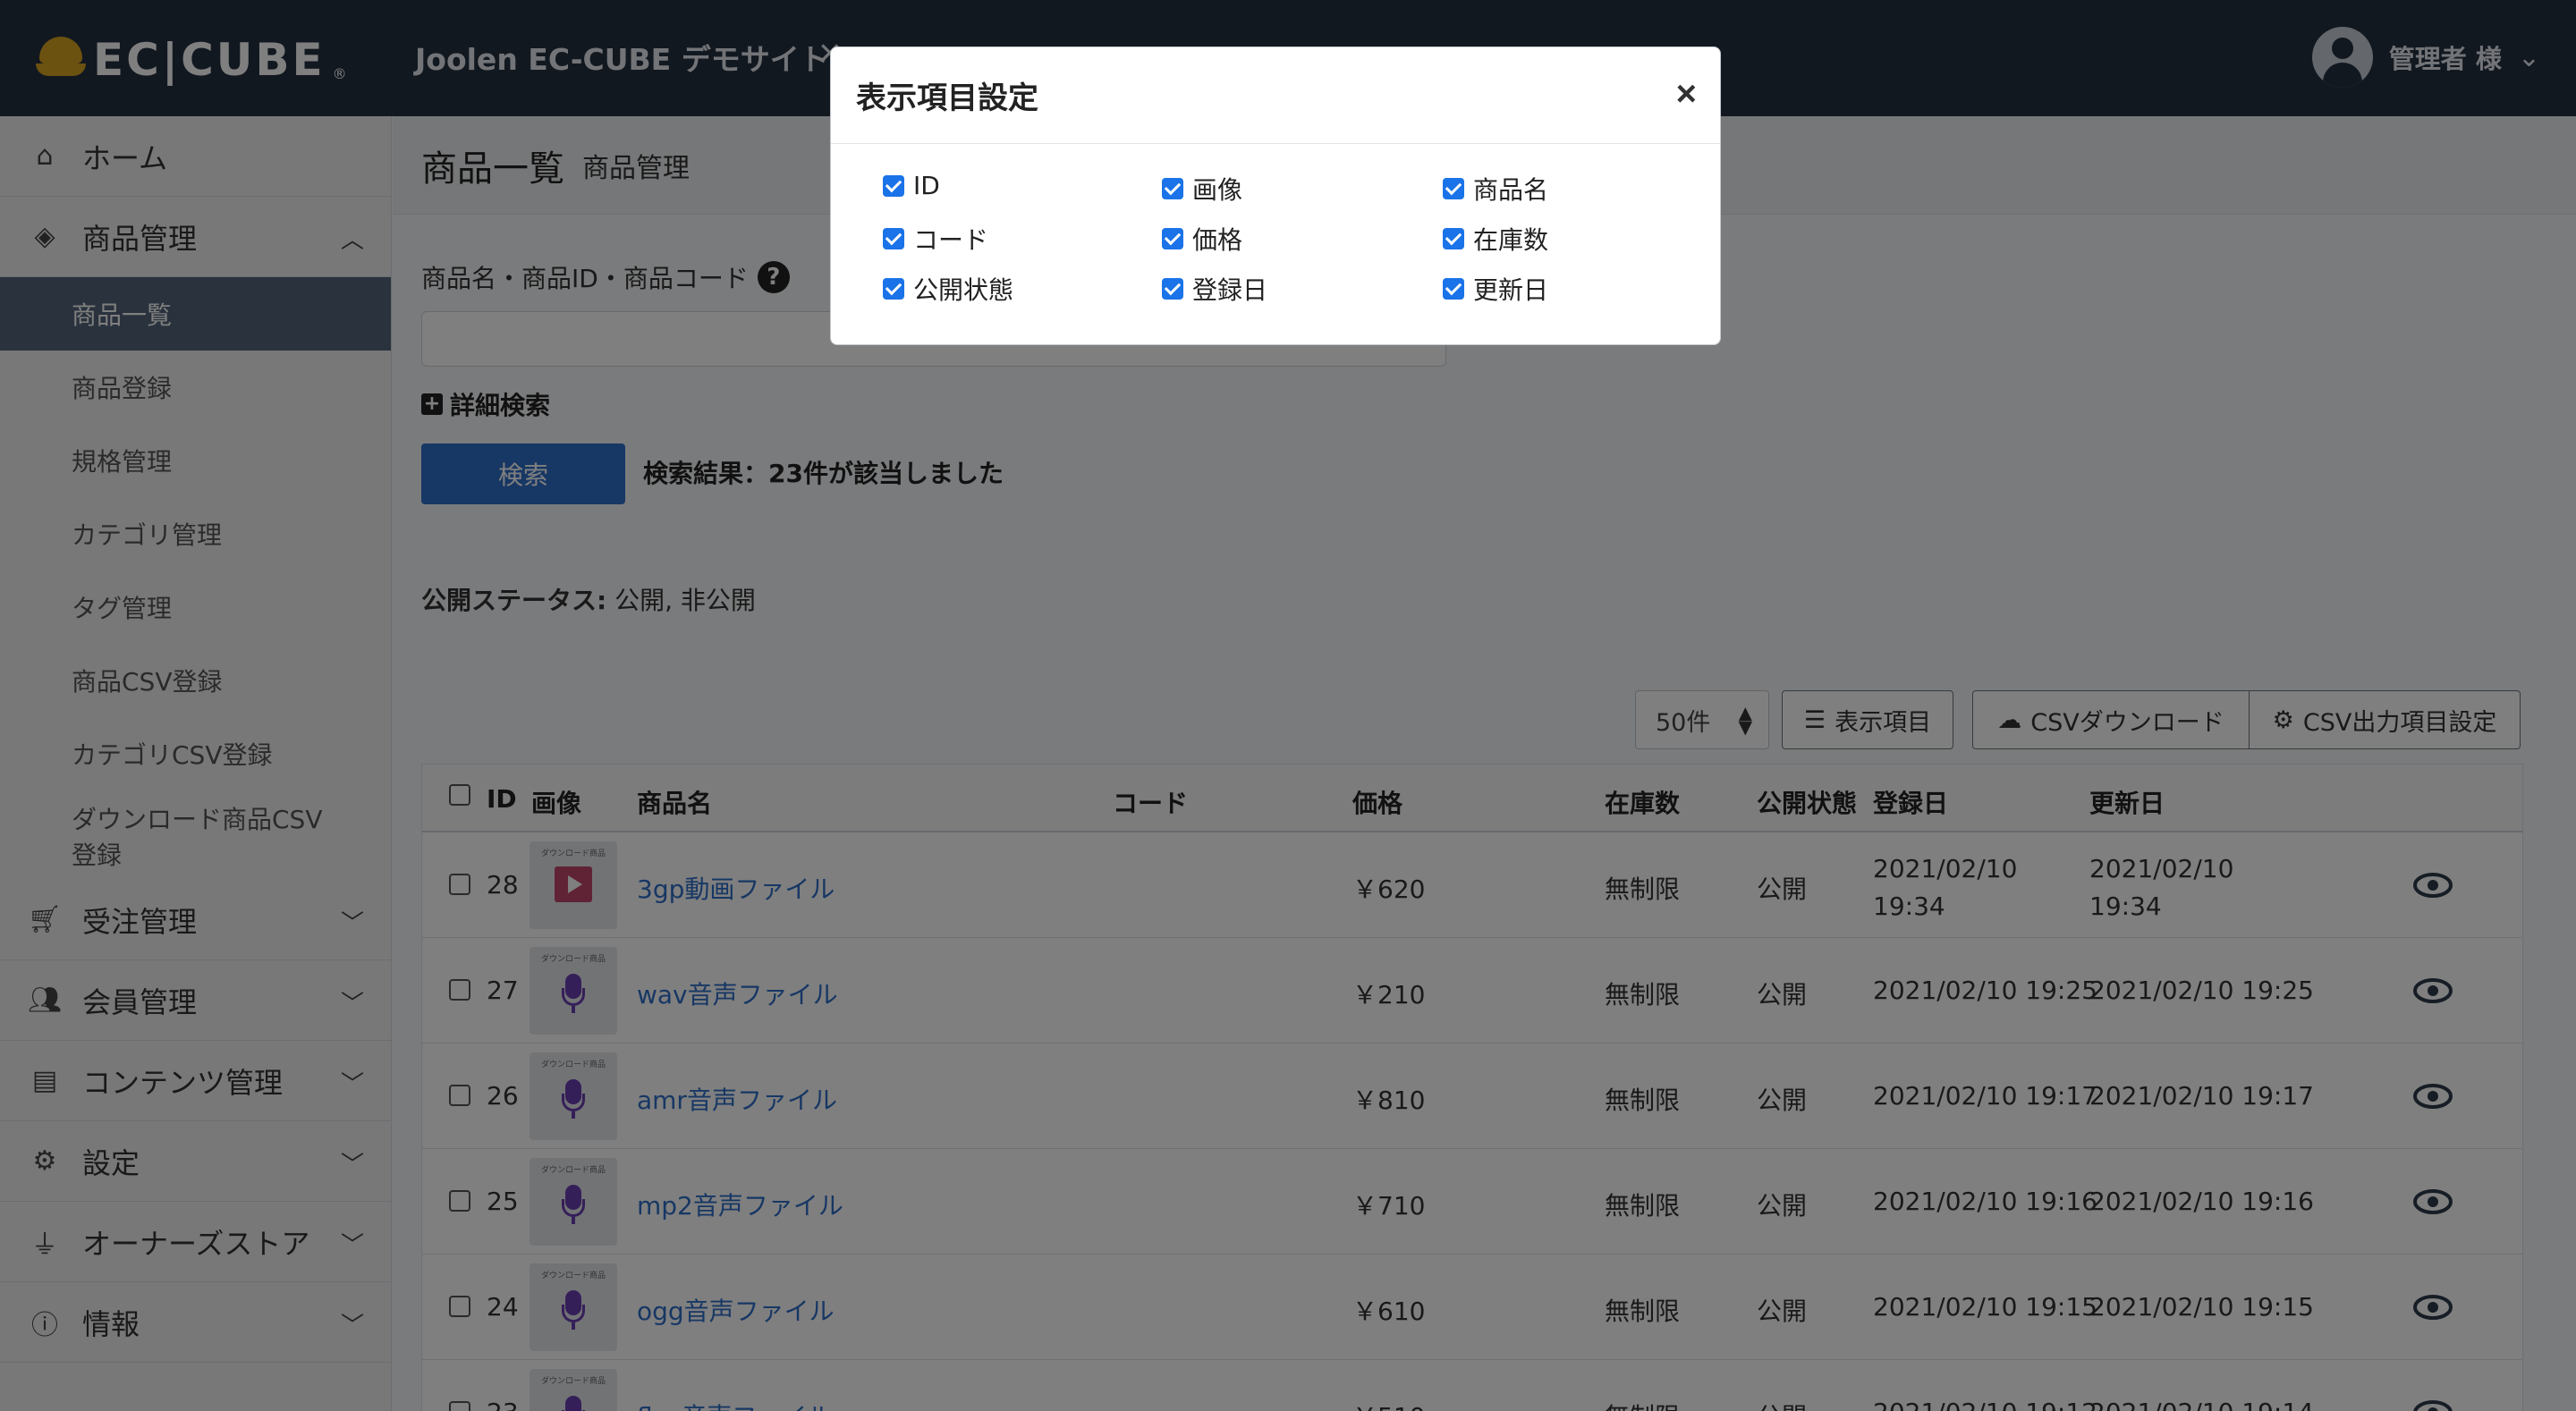 This screenshot has height=1411, width=2576. What do you see at coordinates (1217, 240) in the screenshot?
I see `option-label: 価格` at bounding box center [1217, 240].